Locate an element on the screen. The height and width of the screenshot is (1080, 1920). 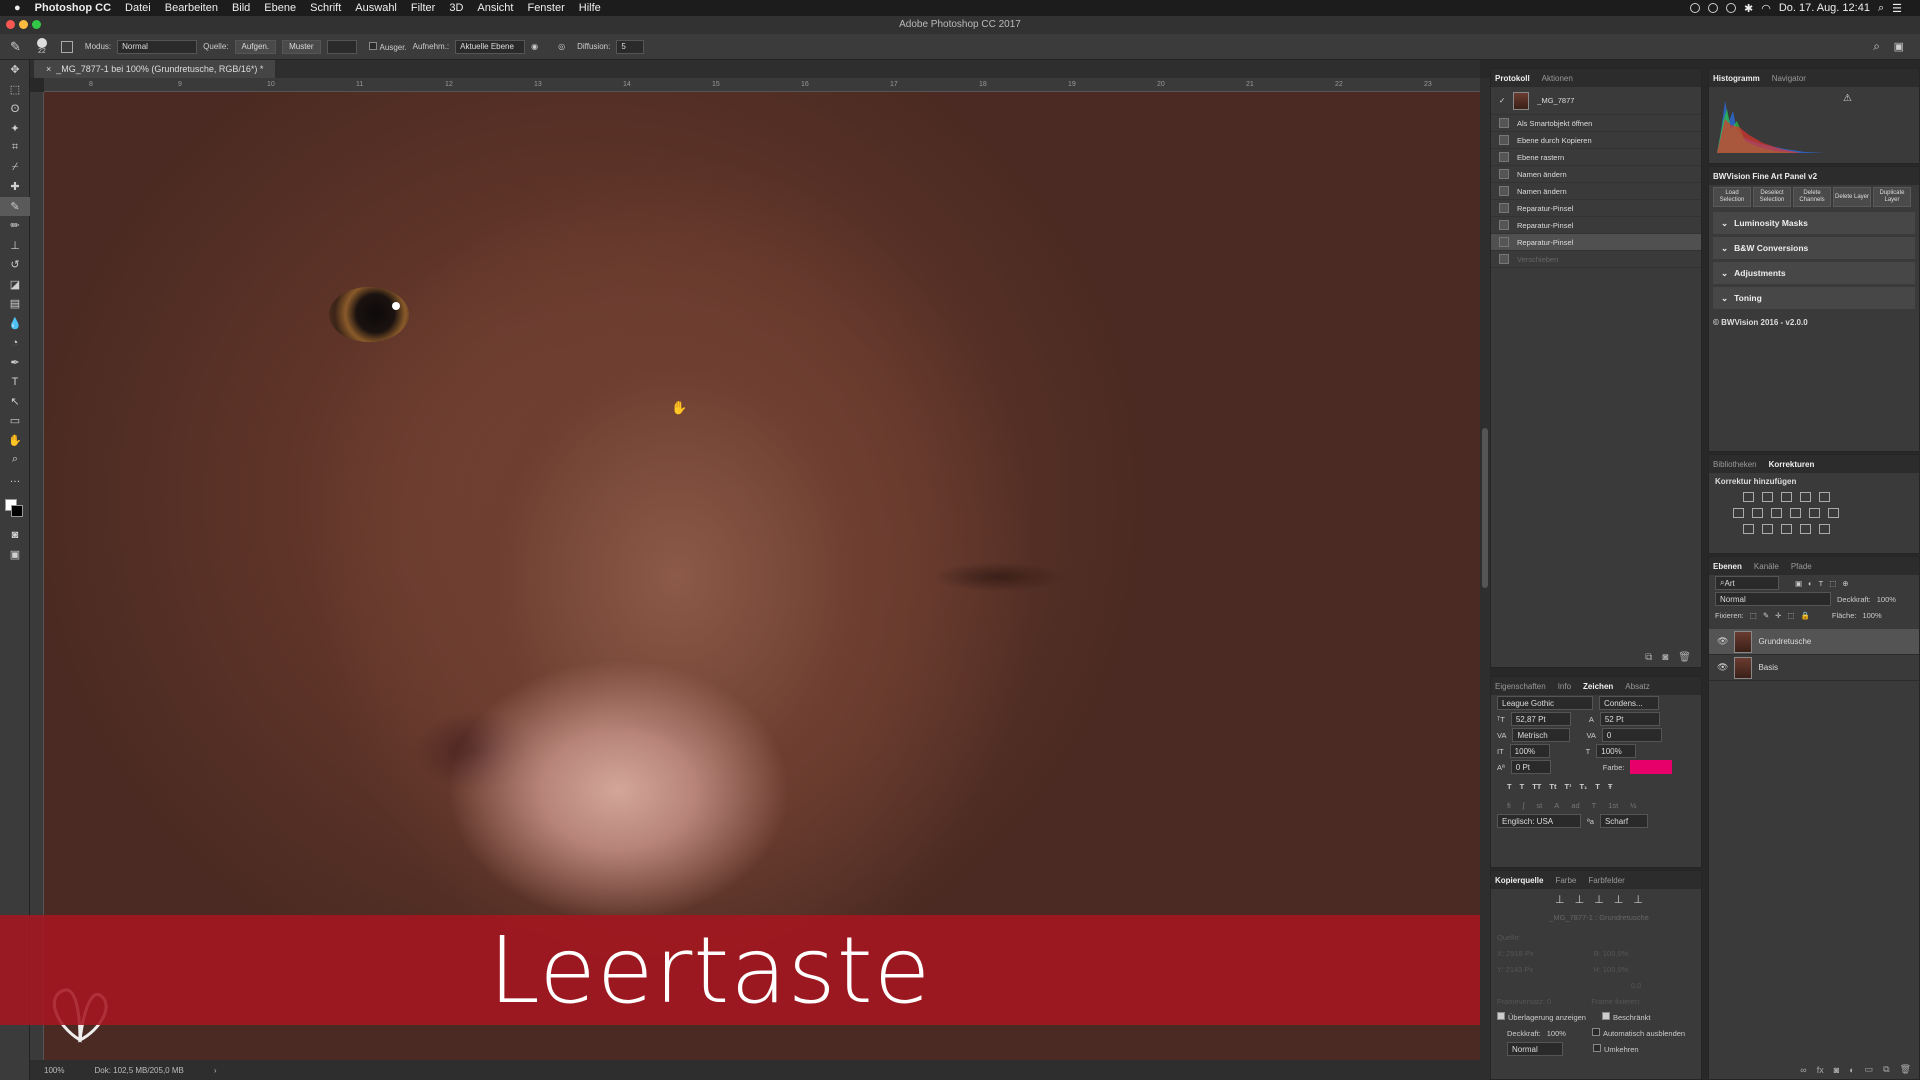
clone-h: H: 100,0% is located at coordinates (1610, 969).